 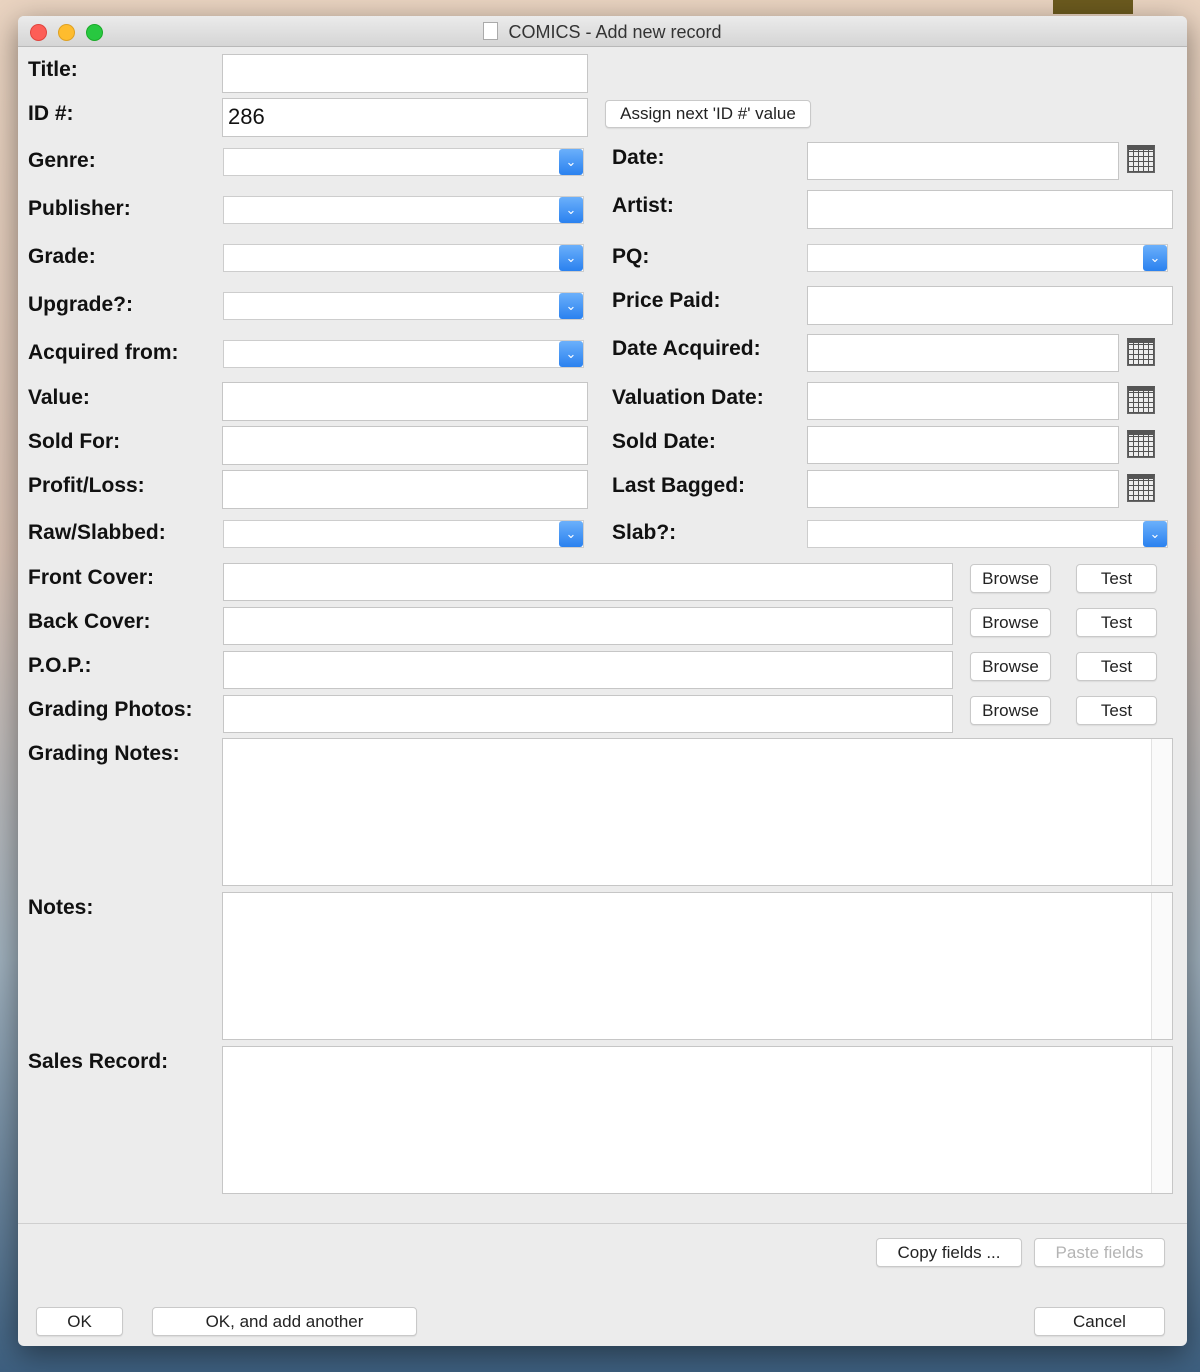 I want to click on back-cover-browse-button: Browse, so click(x=1010, y=622).